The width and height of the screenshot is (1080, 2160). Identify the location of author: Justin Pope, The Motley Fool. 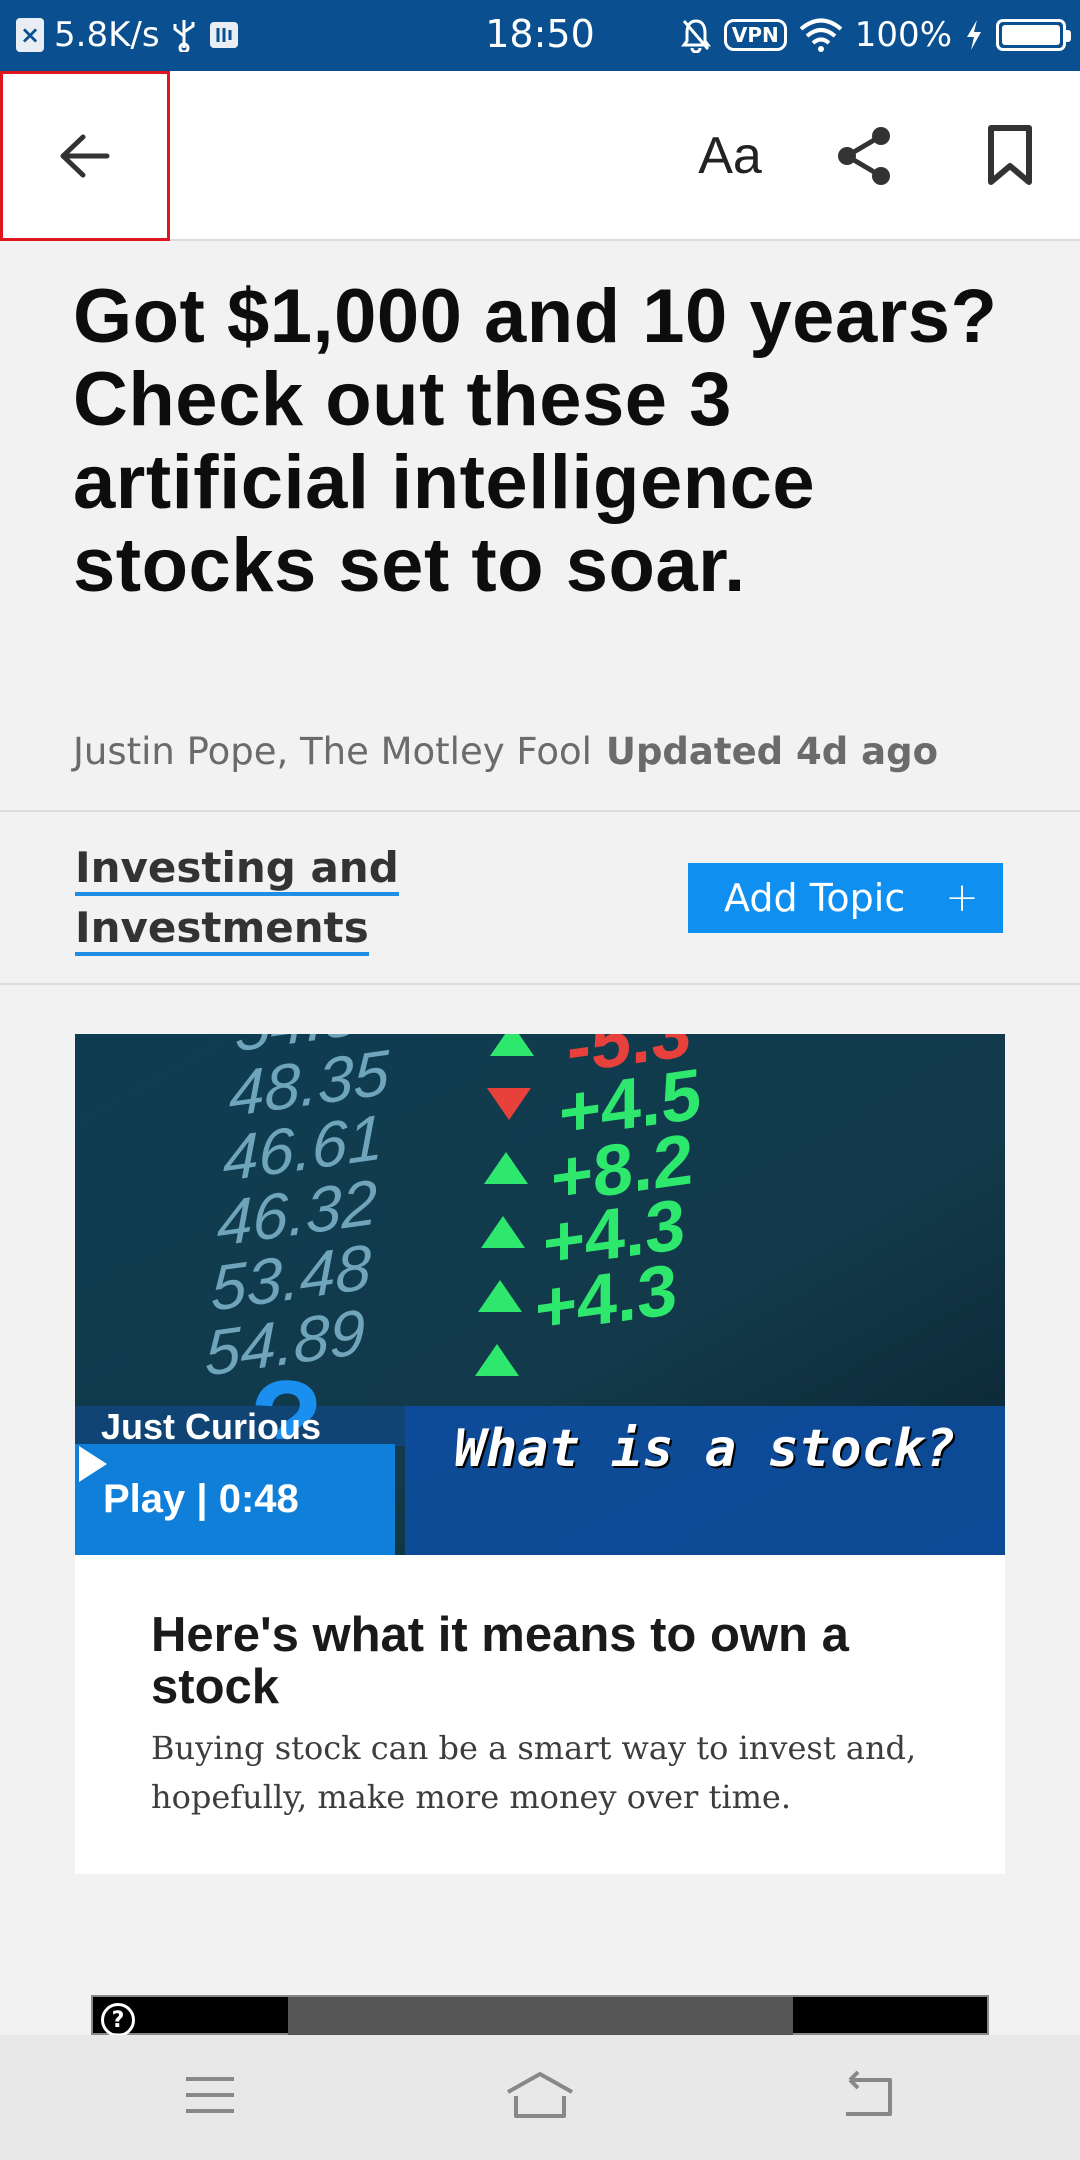
(332, 751).